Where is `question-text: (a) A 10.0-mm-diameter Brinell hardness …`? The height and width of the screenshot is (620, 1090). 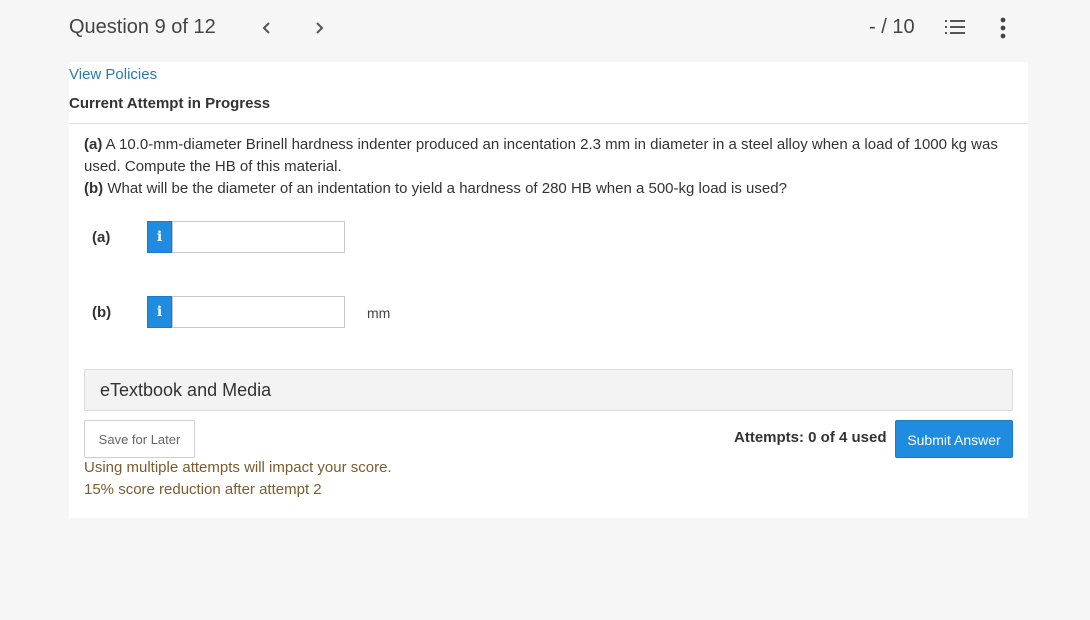
question-text: (a) A 10.0-mm-diameter Brinell hardness … is located at coordinates (549, 167).